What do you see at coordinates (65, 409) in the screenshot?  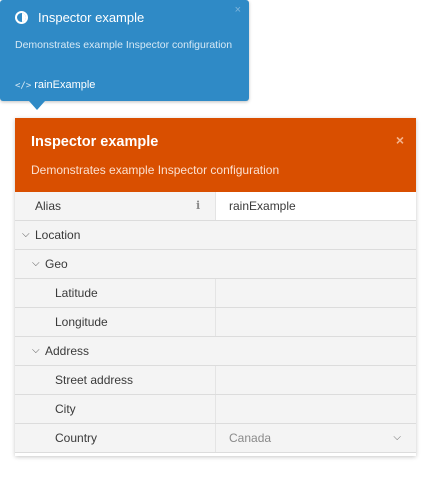 I see `city-label: City` at bounding box center [65, 409].